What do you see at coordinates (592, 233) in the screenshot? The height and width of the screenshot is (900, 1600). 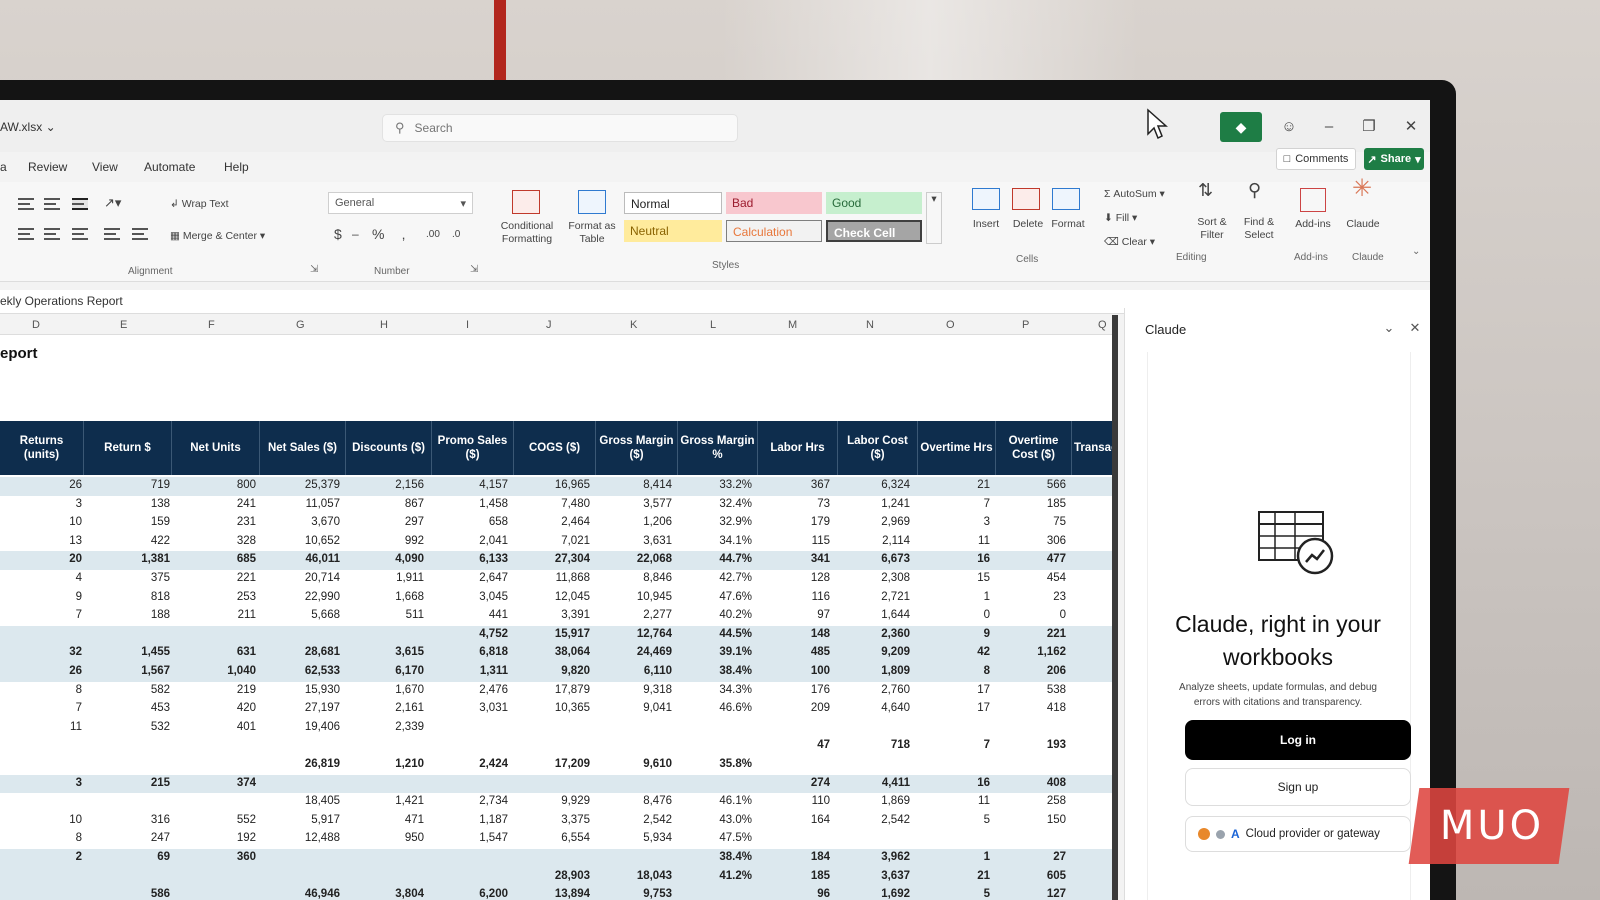 I see `format-as-table-button: Format as Table` at bounding box center [592, 233].